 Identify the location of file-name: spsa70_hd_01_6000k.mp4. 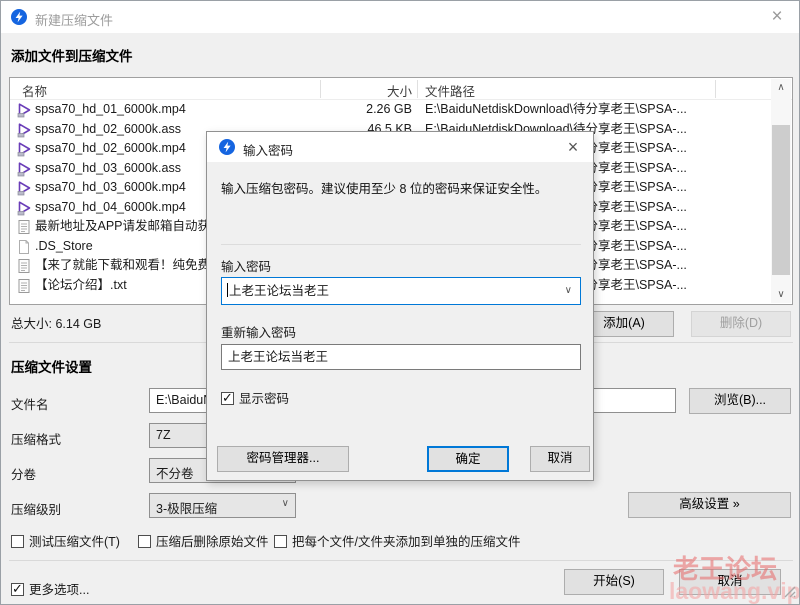
(110, 109).